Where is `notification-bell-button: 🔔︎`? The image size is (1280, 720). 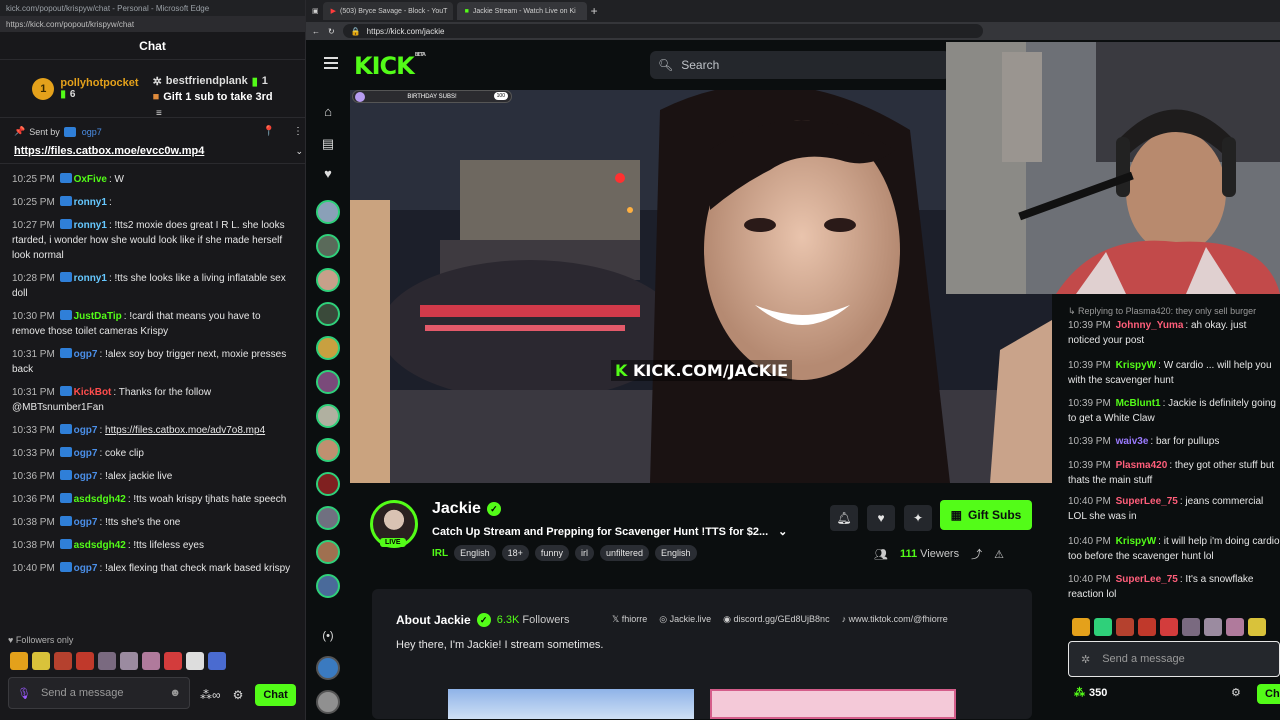 notification-bell-button: 🔔︎ is located at coordinates (844, 518).